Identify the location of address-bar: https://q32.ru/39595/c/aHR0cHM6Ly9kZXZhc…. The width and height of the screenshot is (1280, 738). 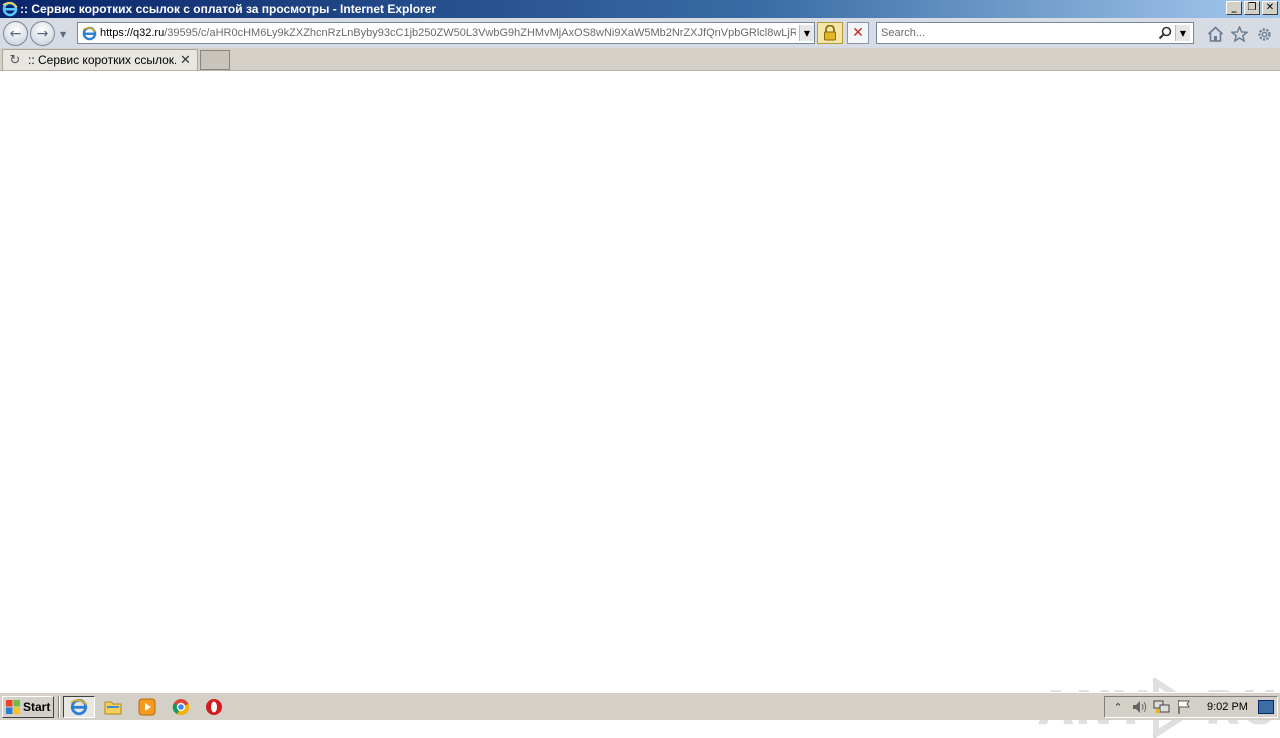
(446, 33).